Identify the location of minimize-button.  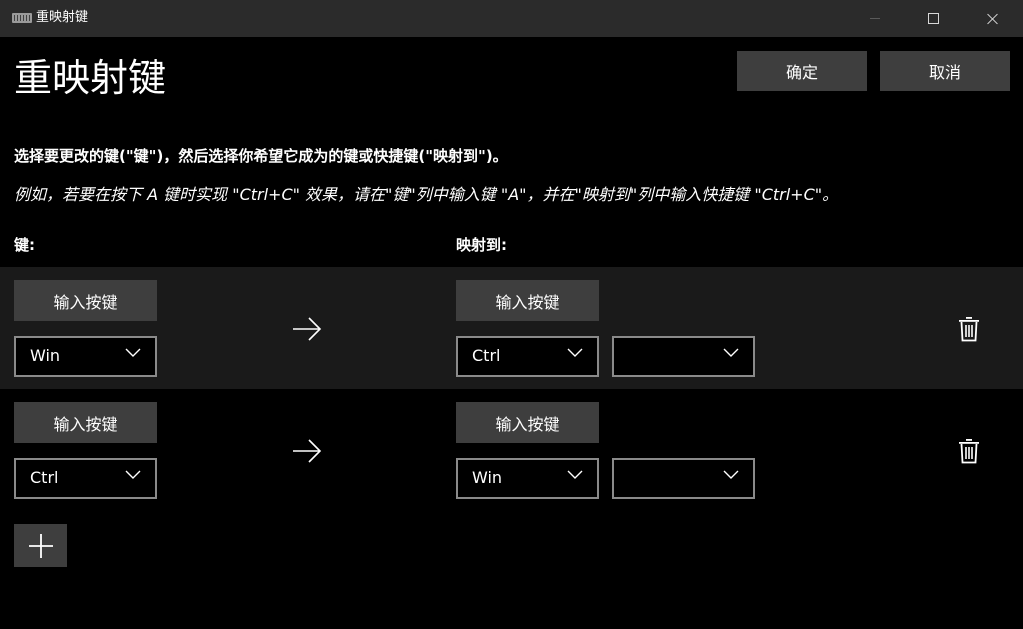
(875, 18).